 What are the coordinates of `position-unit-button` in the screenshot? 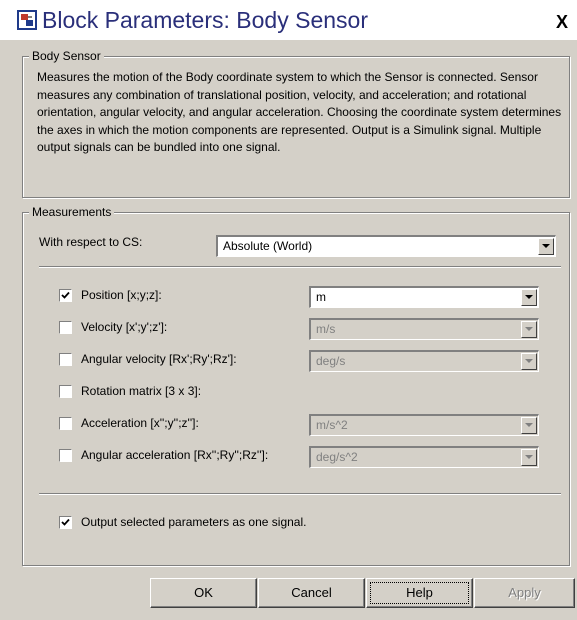 It's located at (529, 297).